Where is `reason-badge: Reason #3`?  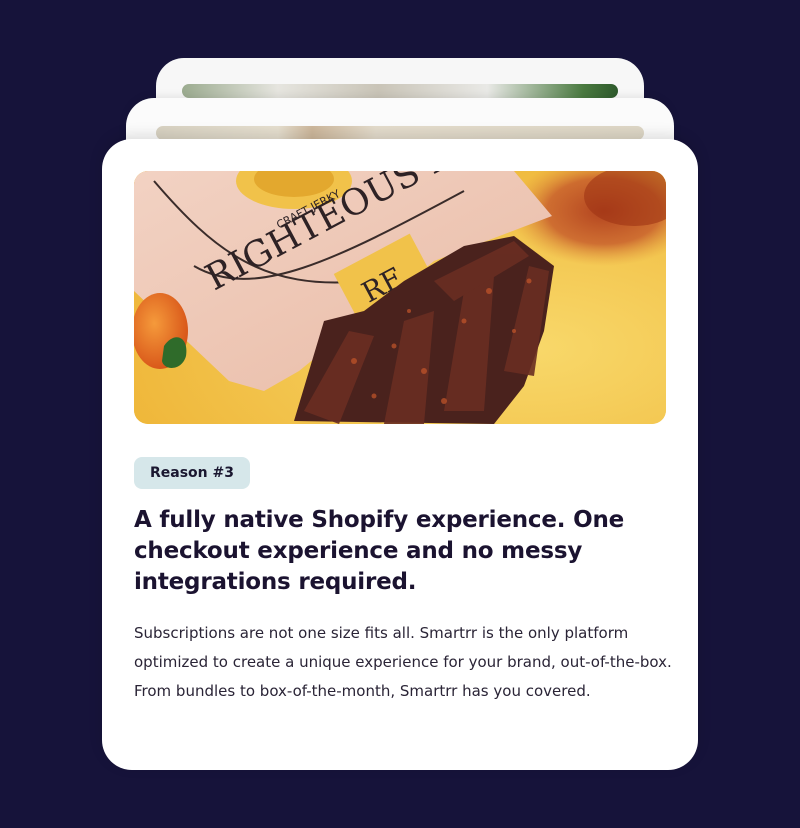
reason-badge: Reason #3 is located at coordinates (192, 473).